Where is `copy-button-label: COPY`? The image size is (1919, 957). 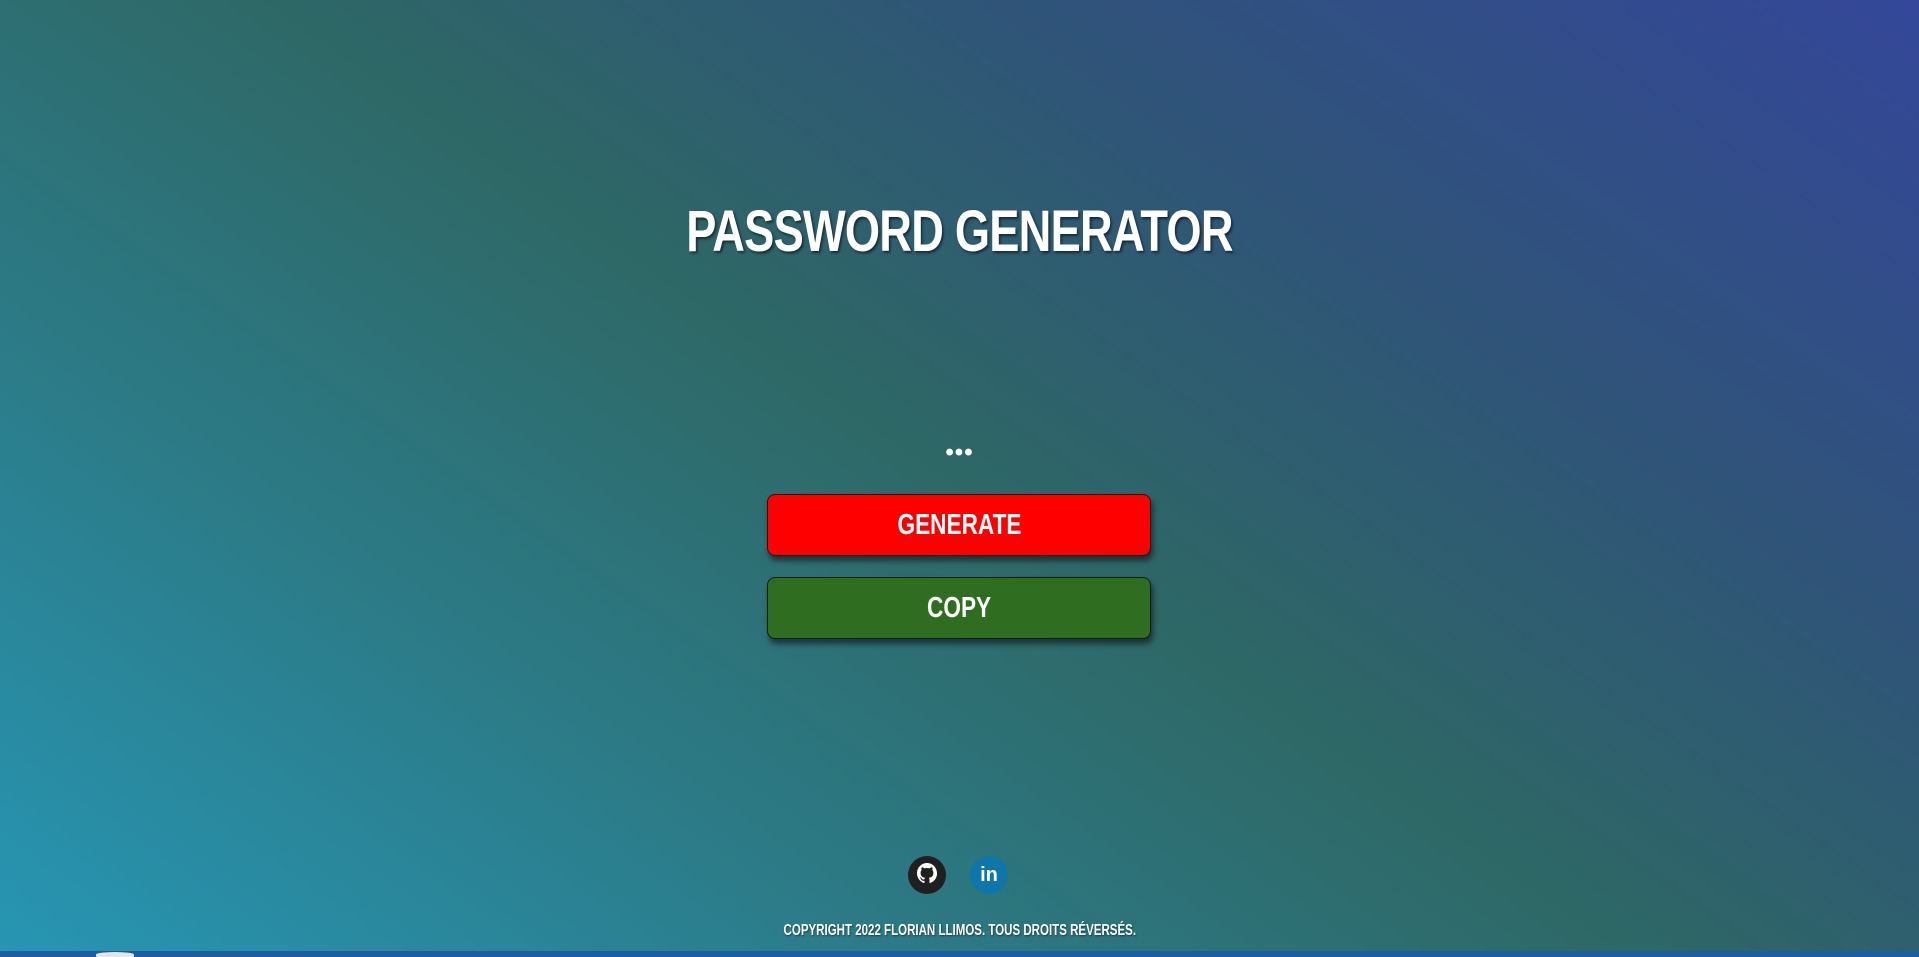 copy-button-label: COPY is located at coordinates (959, 607).